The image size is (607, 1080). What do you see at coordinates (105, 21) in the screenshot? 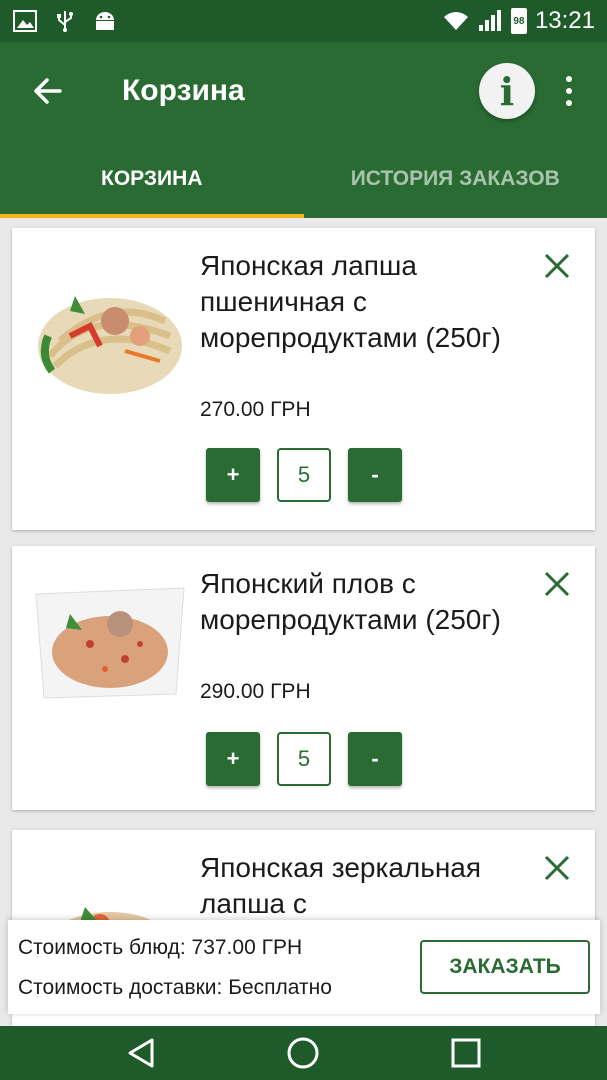
I see `android-icon` at bounding box center [105, 21].